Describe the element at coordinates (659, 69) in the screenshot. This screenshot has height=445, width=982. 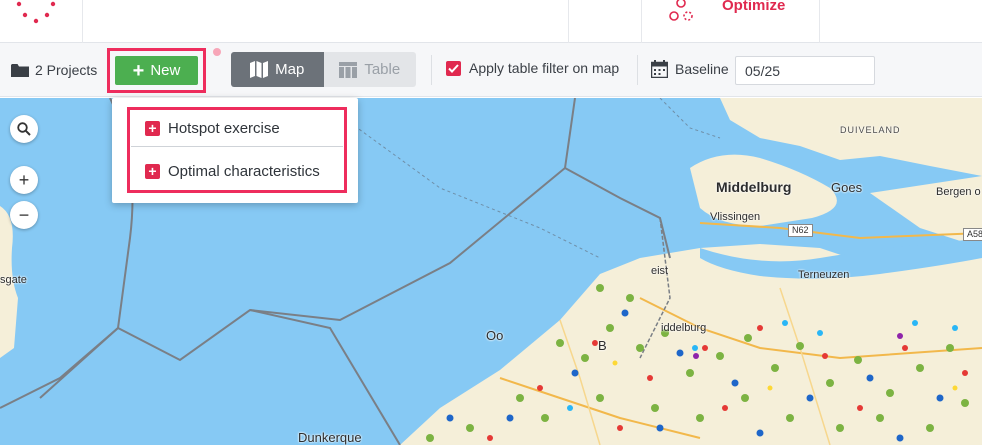
I see `calendar-icon` at that location.